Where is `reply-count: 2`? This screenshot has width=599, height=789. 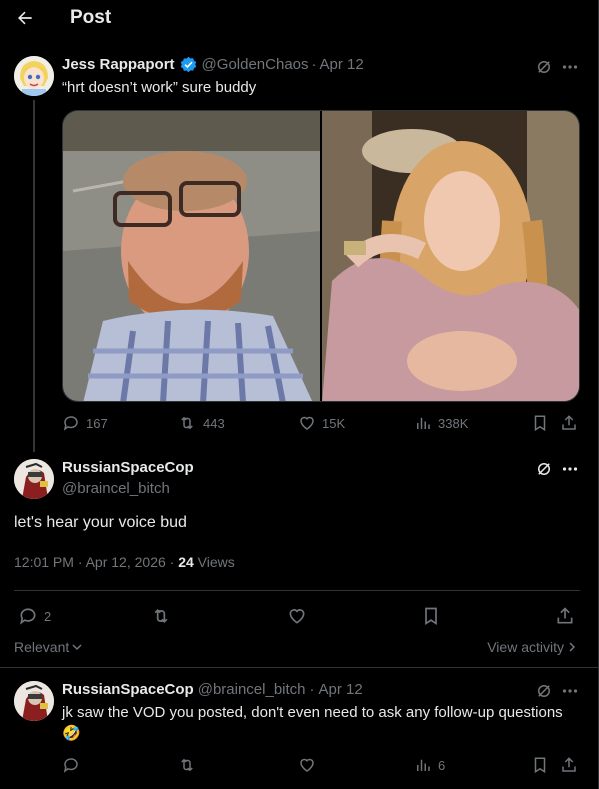
reply-count: 2 is located at coordinates (48, 616).